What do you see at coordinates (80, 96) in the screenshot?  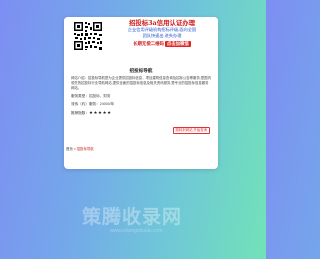 I see `category-label: 服务类型：` at bounding box center [80, 96].